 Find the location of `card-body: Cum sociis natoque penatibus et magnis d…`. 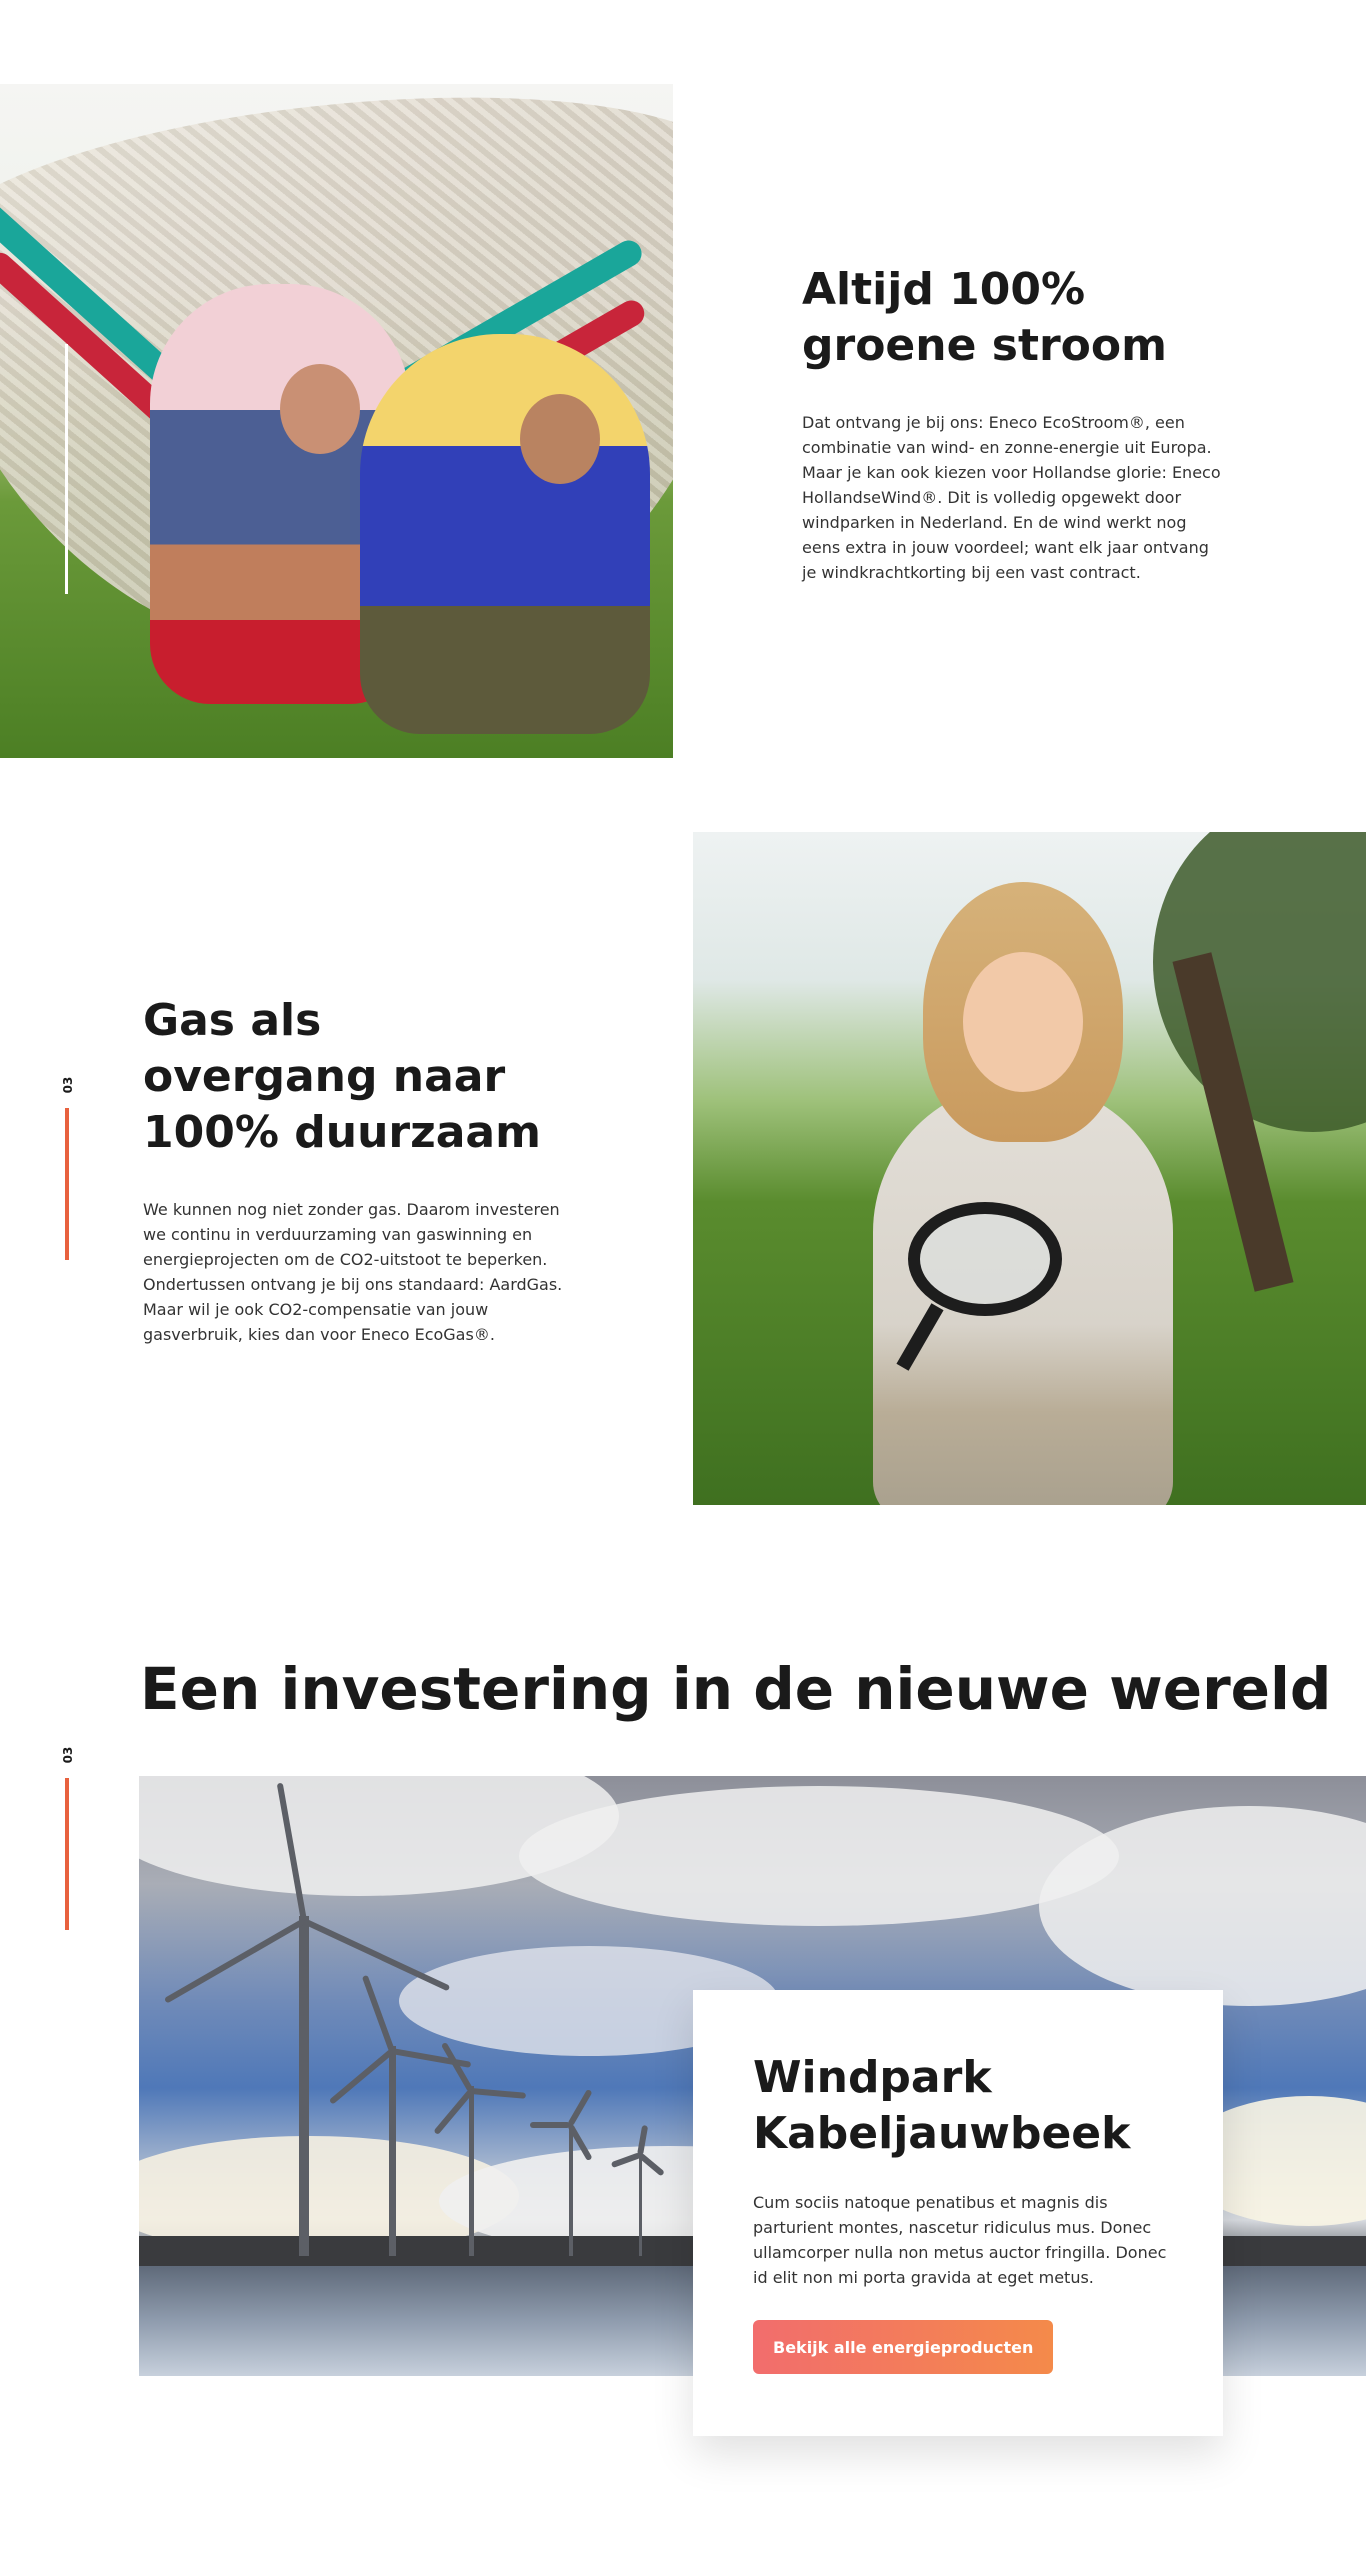

card-body: Cum sociis natoque penatibus et magnis d… is located at coordinates (960, 2240).